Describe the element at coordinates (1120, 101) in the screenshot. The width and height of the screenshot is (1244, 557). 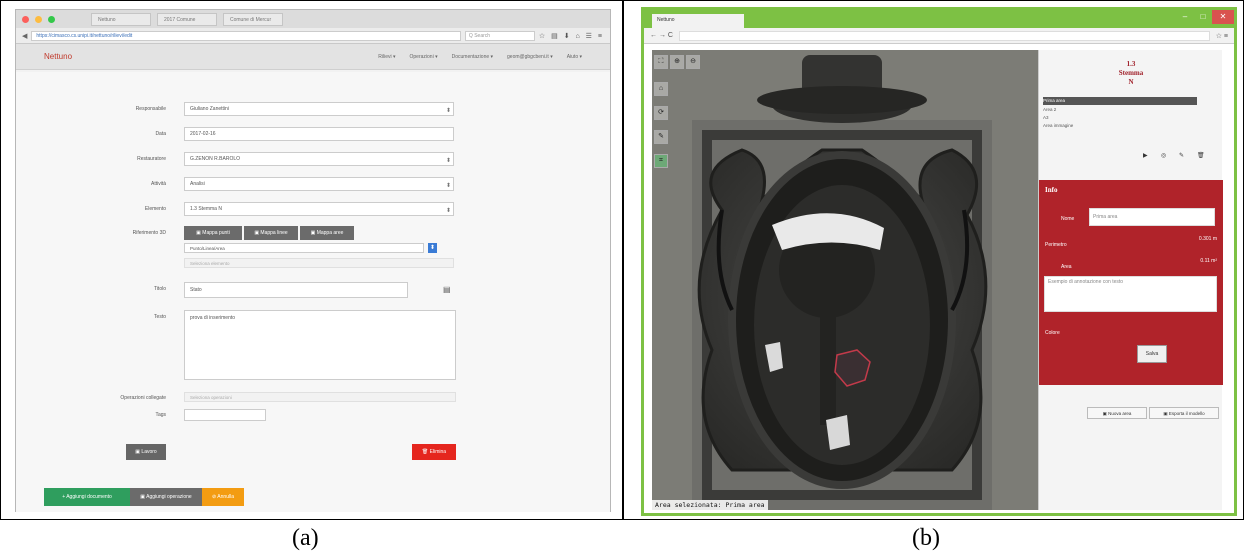
I see `list-item-selected` at that location.